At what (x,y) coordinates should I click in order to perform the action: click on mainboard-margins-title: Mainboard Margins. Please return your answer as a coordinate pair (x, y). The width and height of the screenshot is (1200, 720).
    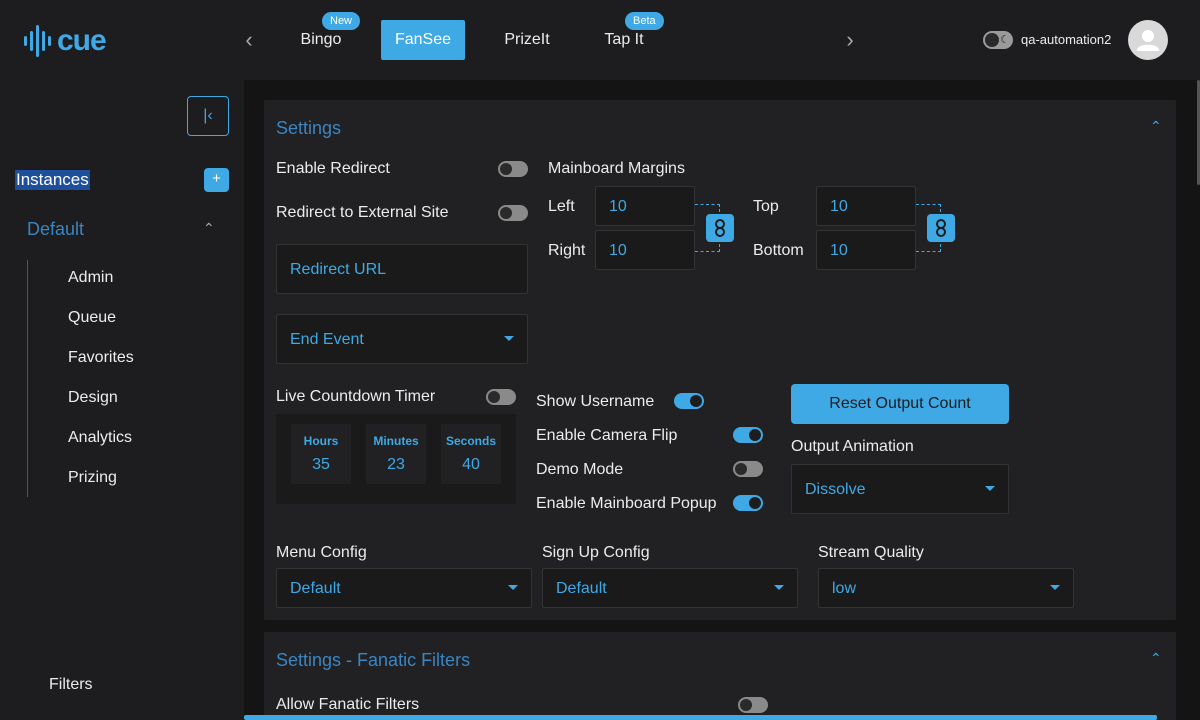
    Looking at the image, I should click on (616, 168).